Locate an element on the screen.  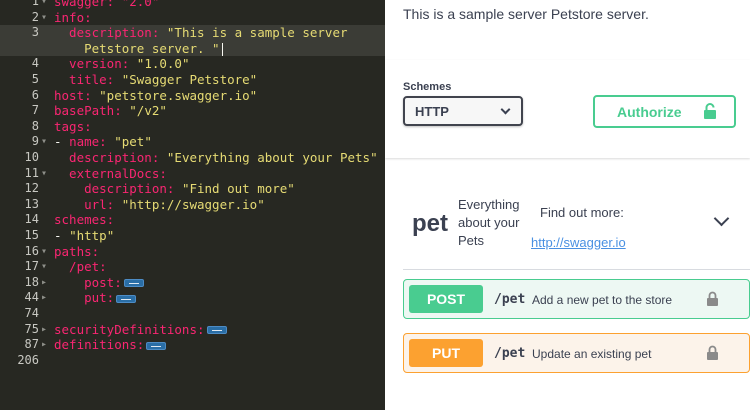
line-number: 2 is located at coordinates (35, 16).